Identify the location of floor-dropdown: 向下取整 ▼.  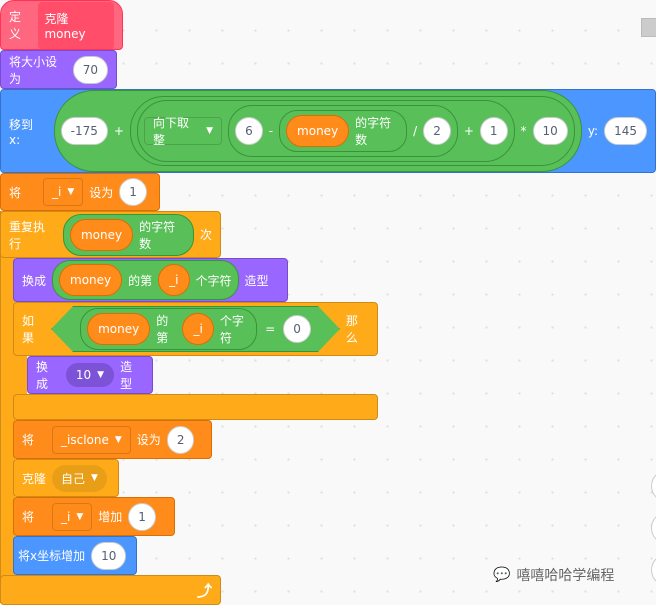
(183, 131).